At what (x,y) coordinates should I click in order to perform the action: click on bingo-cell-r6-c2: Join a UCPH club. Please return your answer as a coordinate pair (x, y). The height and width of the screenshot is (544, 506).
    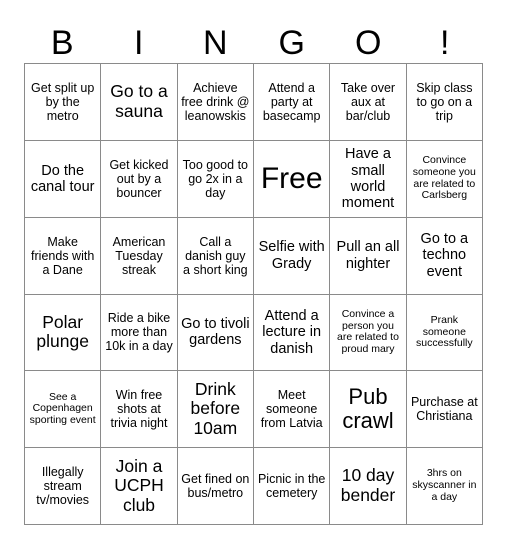
    Looking at the image, I should click on (139, 486).